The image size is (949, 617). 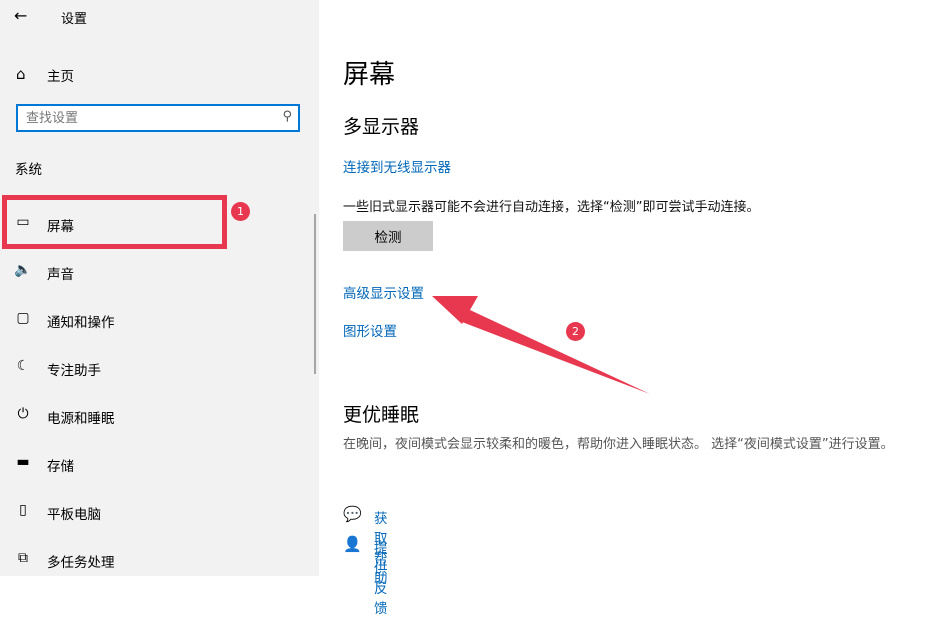 I want to click on advanced-display-settings-link: 高级显示设置, so click(x=383, y=292).